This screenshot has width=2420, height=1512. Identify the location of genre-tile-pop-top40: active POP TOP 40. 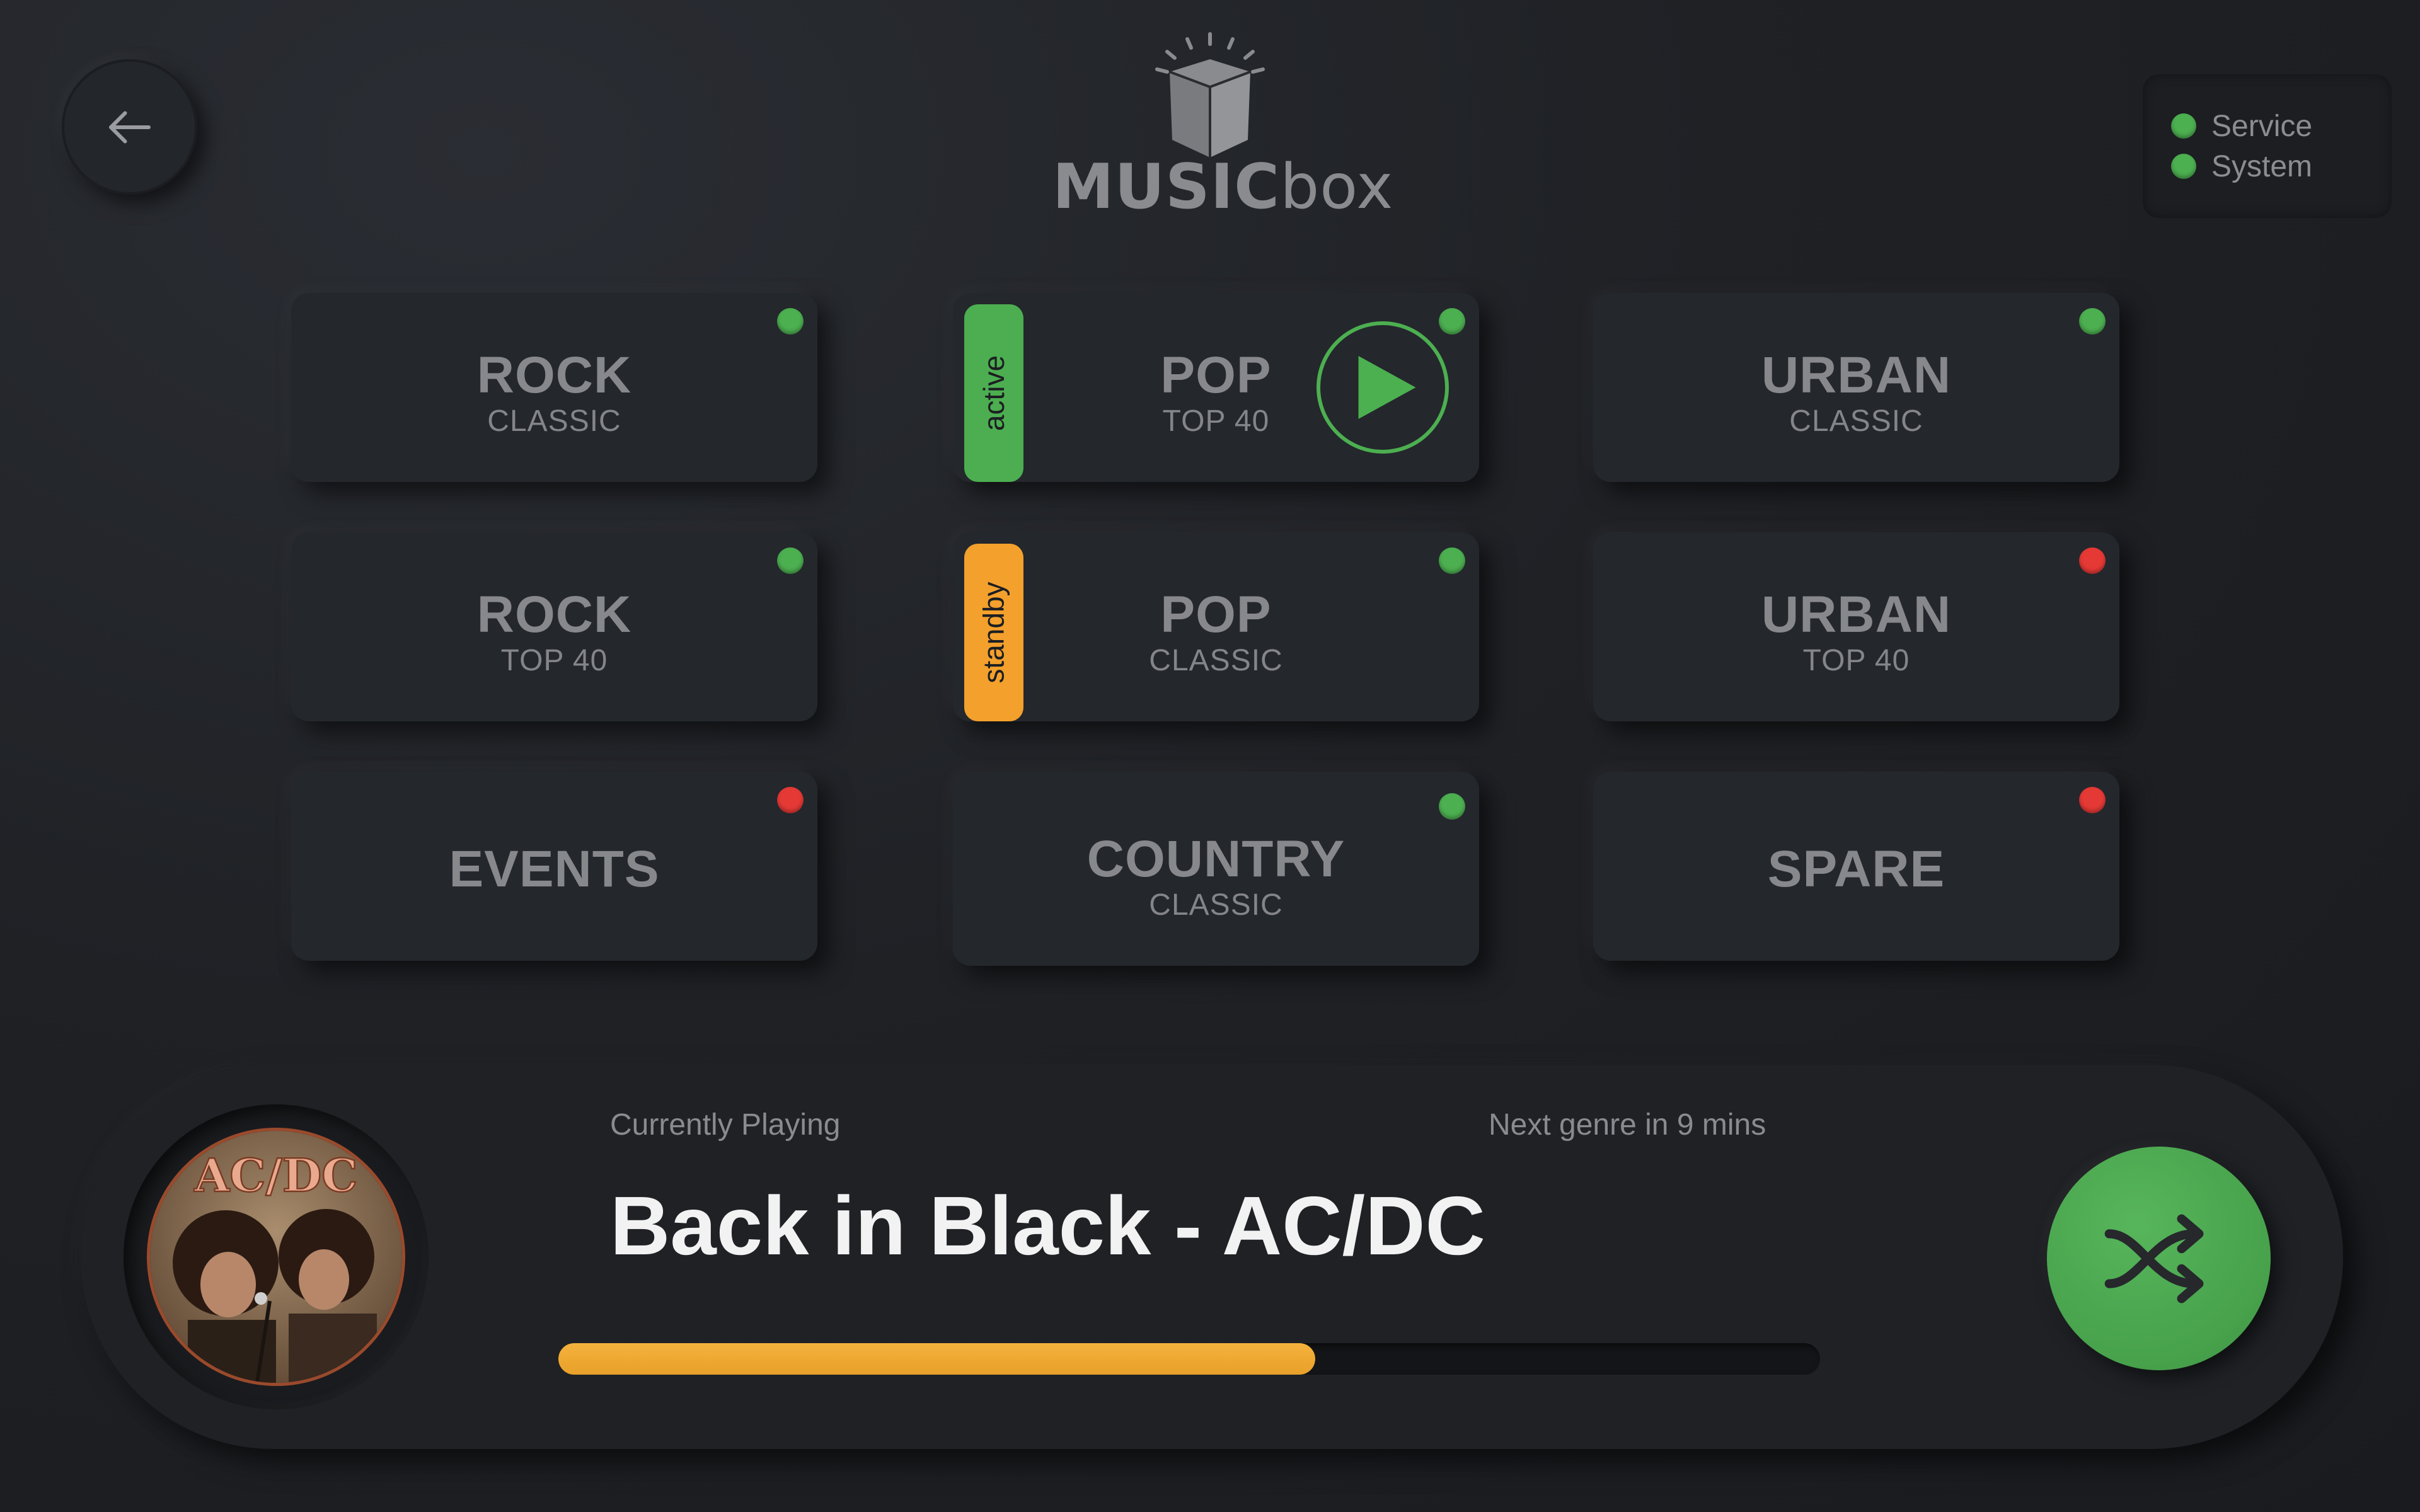
(1216, 387).